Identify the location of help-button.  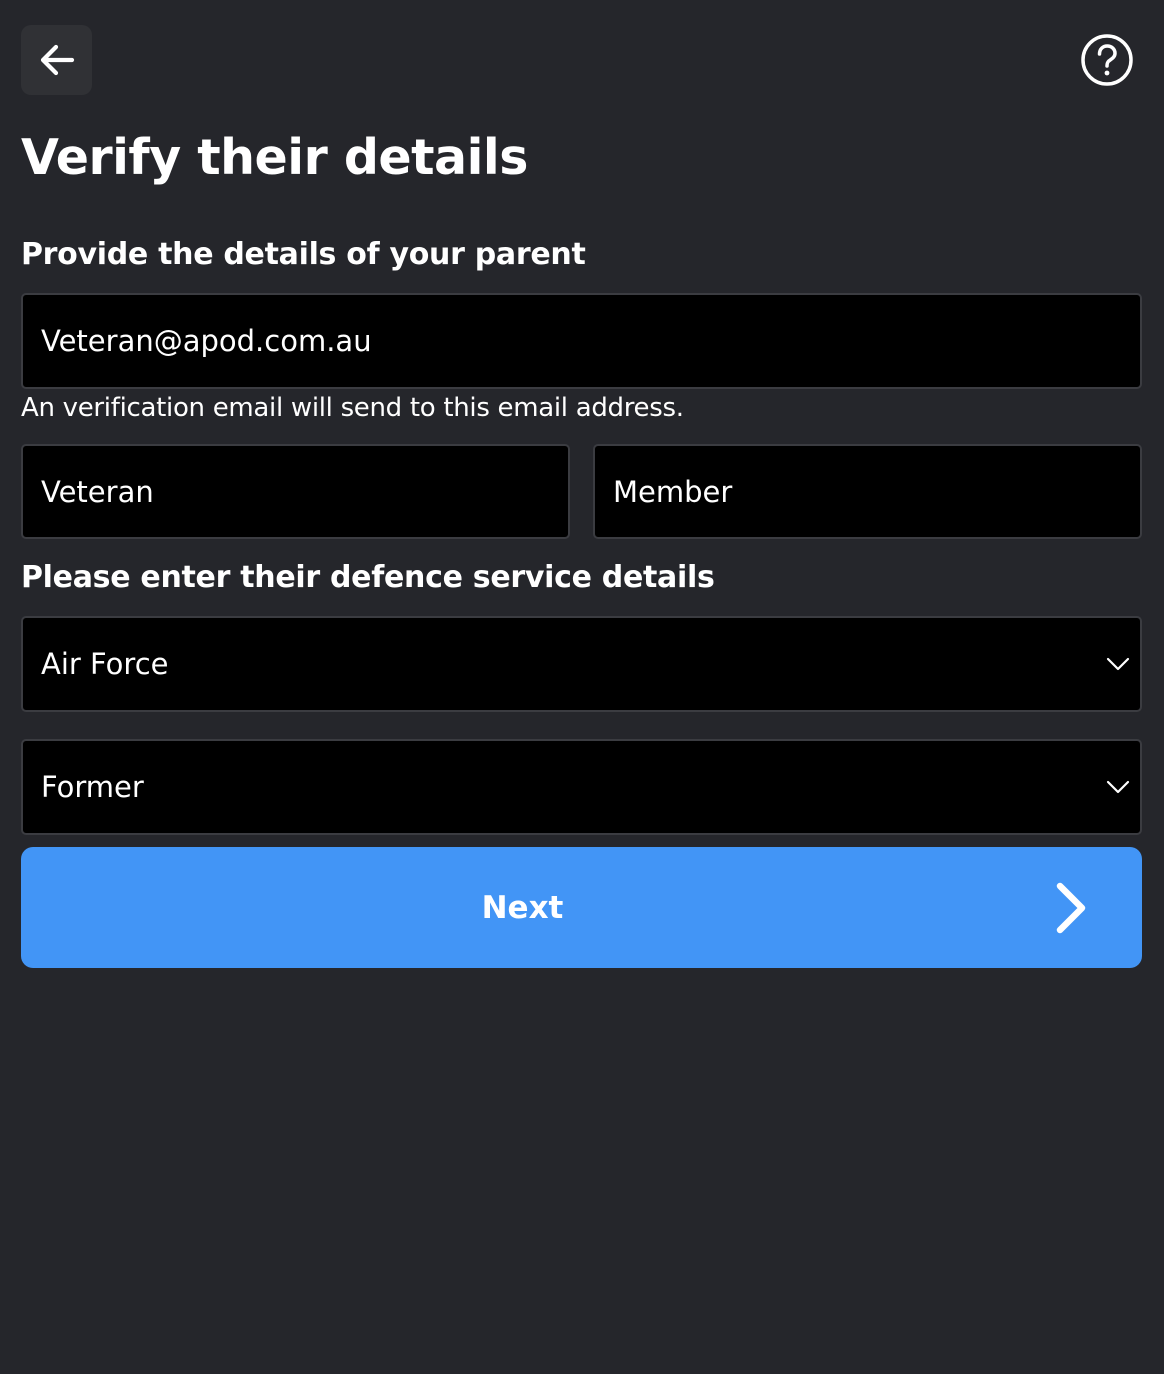
(1107, 60).